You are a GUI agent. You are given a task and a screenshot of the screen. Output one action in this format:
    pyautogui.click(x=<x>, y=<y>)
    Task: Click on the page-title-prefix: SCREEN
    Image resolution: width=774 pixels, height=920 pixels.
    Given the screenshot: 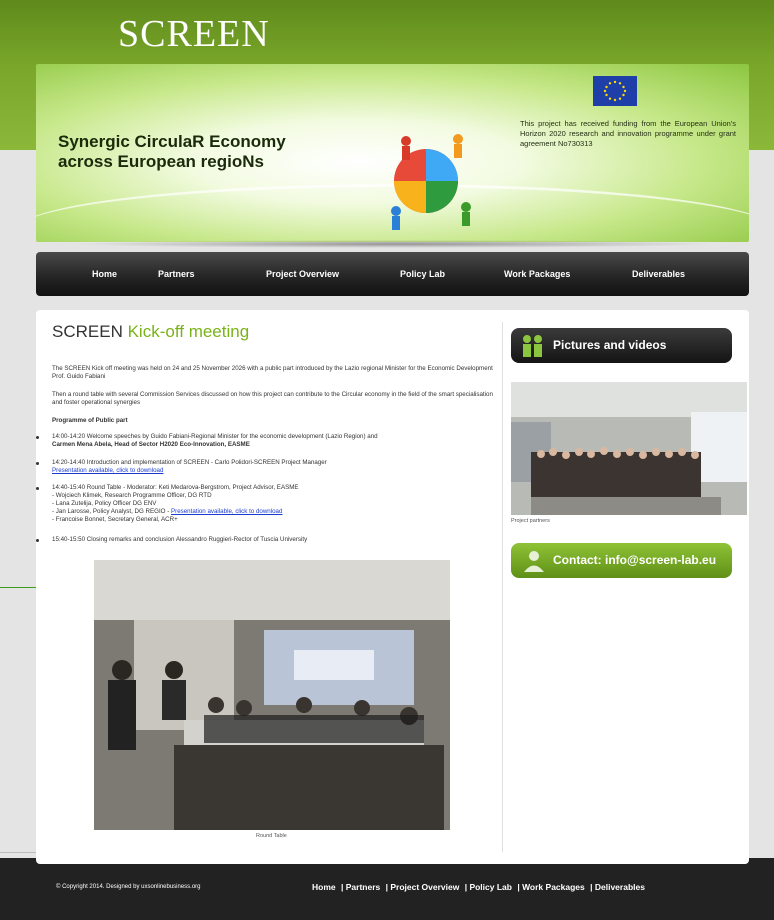 What is the action you would take?
    pyautogui.click(x=87, y=331)
    